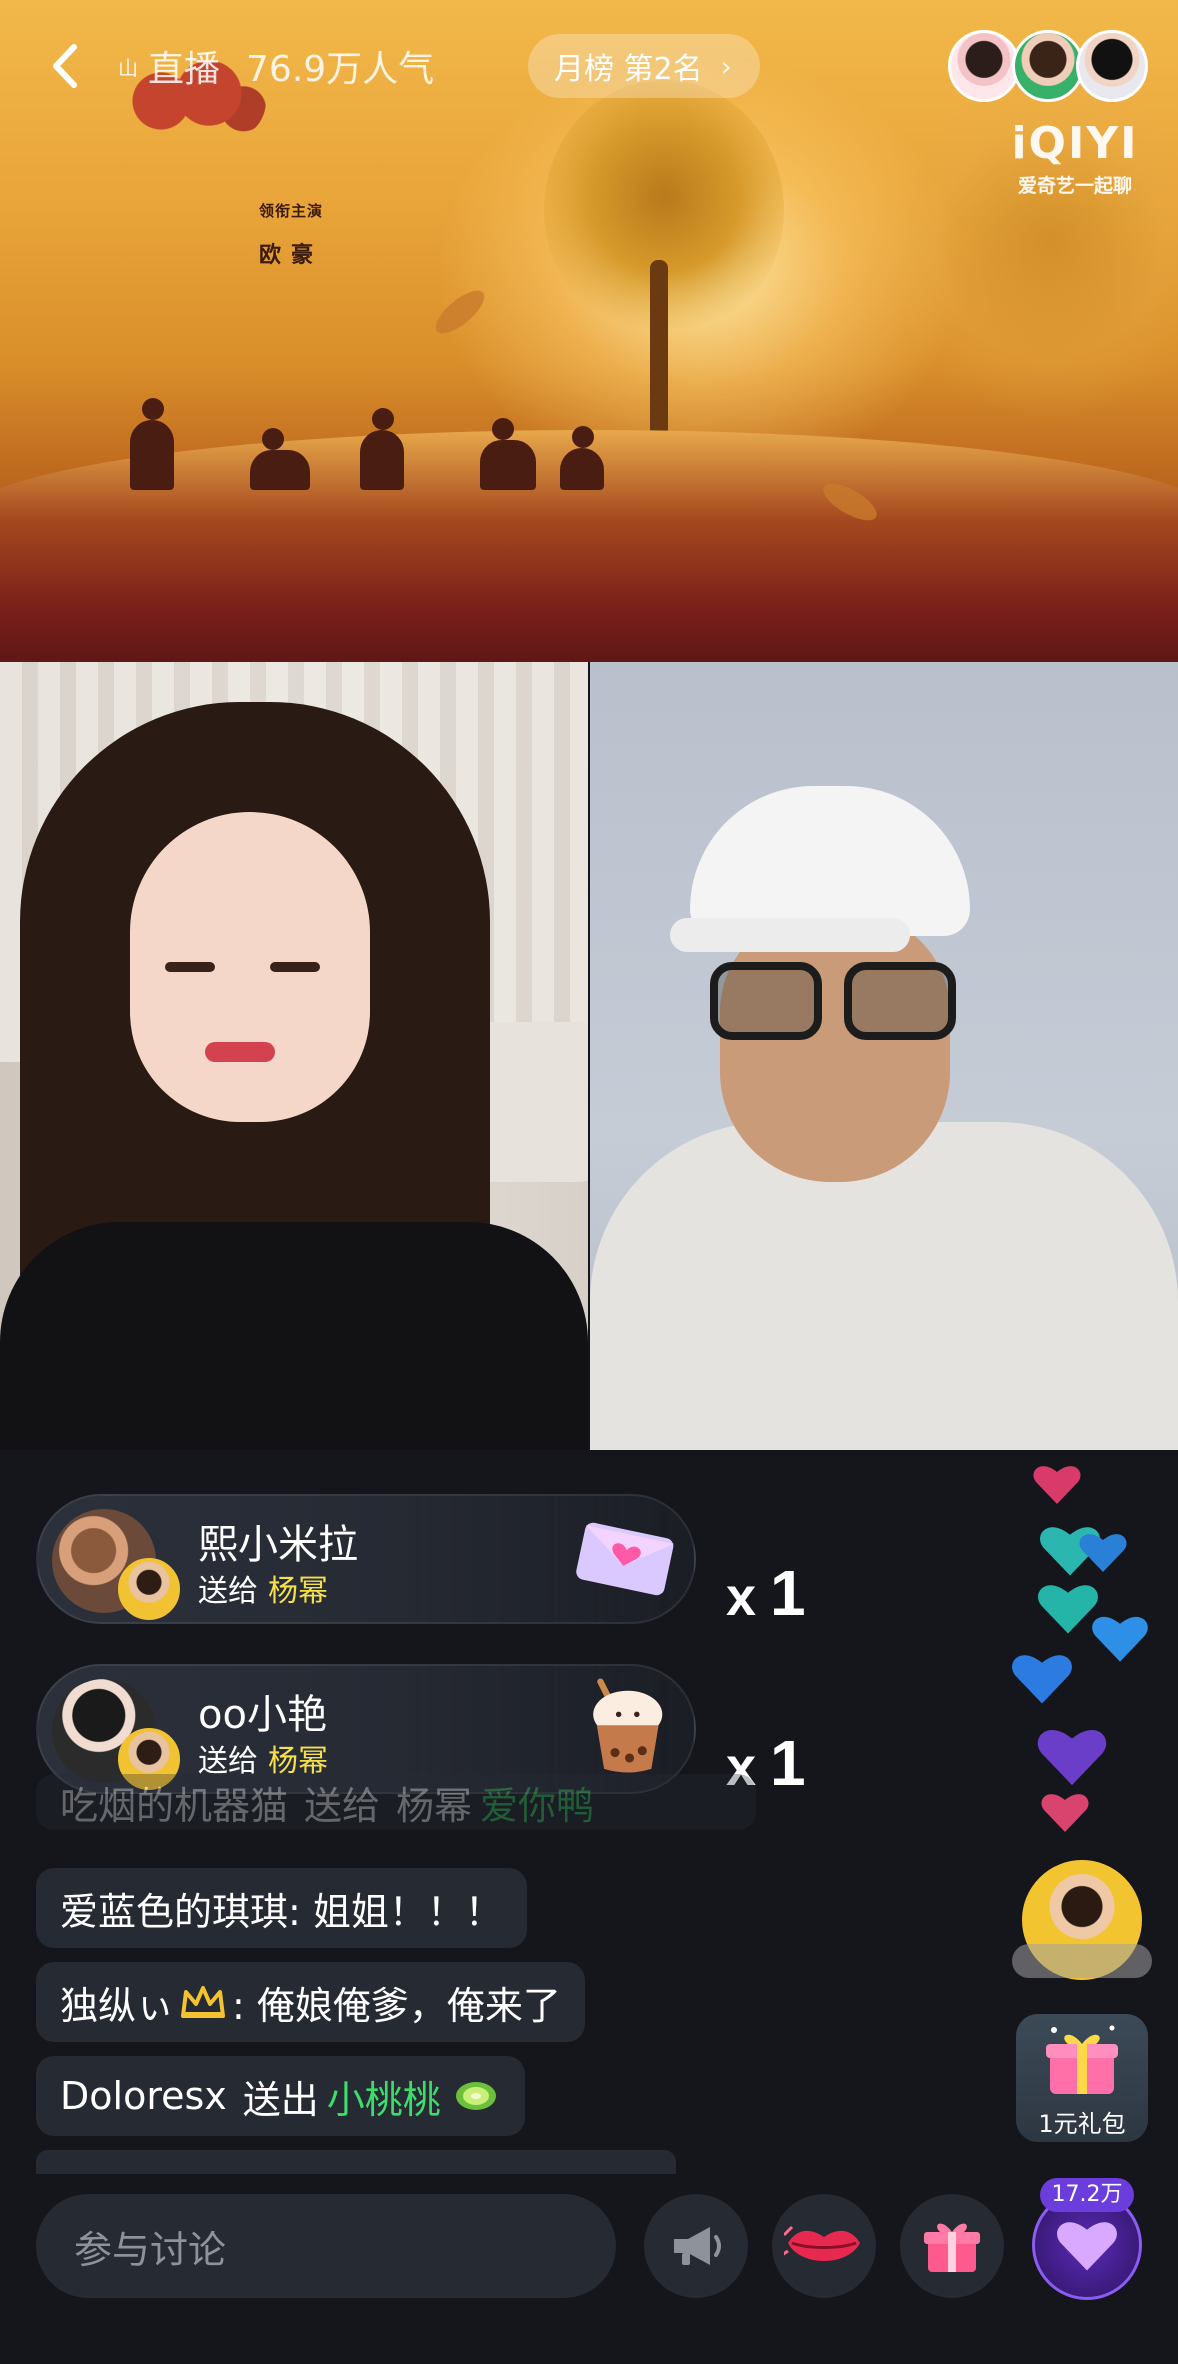  I want to click on megaphone-icon, so click(697, 2246).